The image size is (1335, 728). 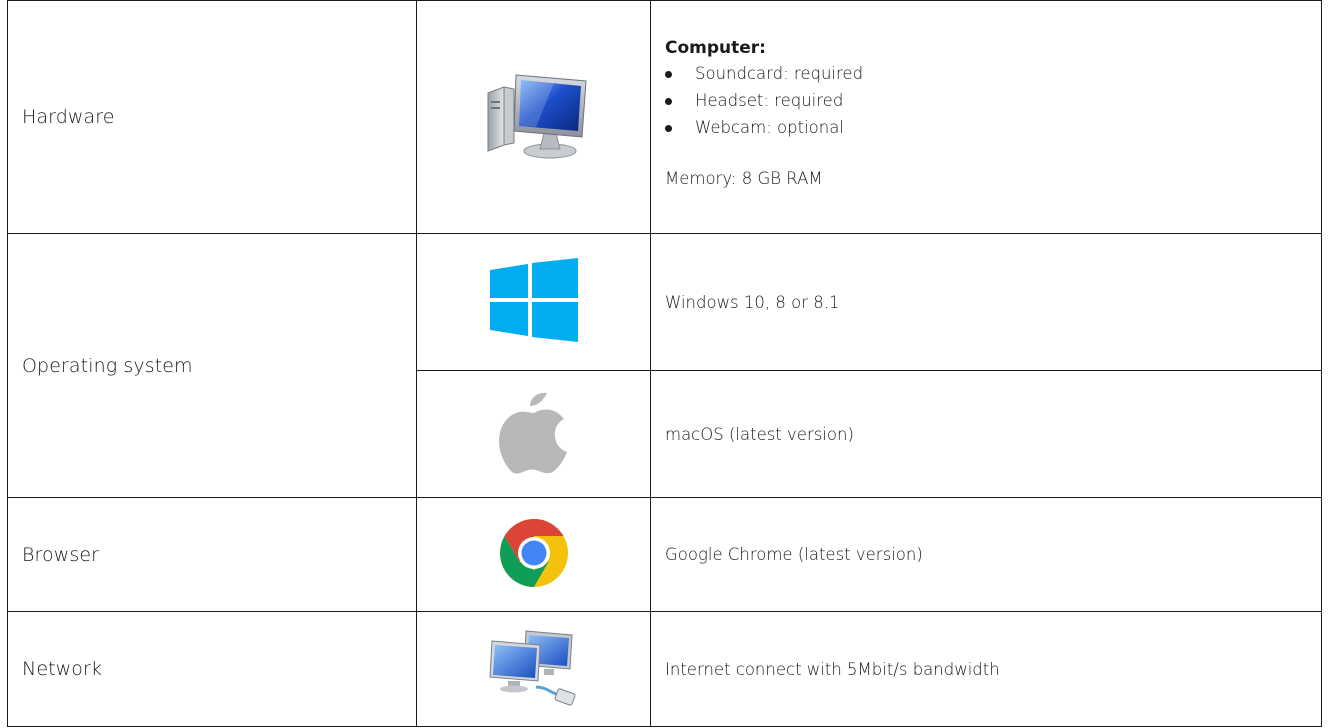 I want to click on list-item: Headset: required, so click(x=993, y=100).